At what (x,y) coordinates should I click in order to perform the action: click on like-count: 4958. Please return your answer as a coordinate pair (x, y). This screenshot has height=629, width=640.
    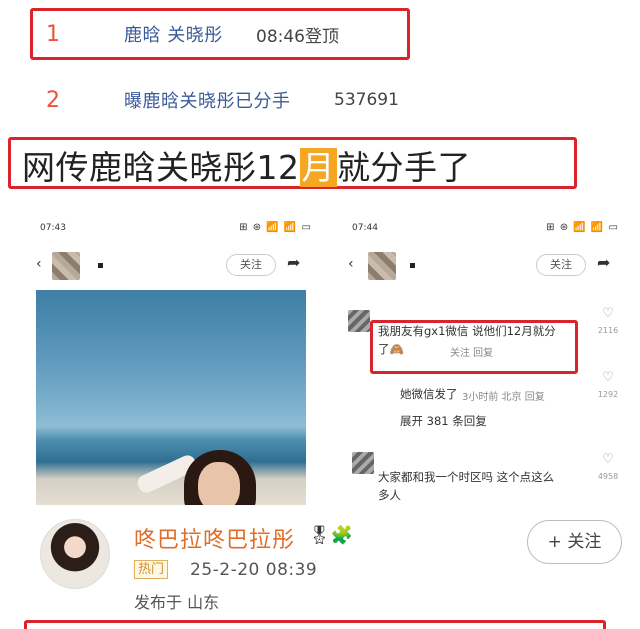
    Looking at the image, I should click on (608, 476).